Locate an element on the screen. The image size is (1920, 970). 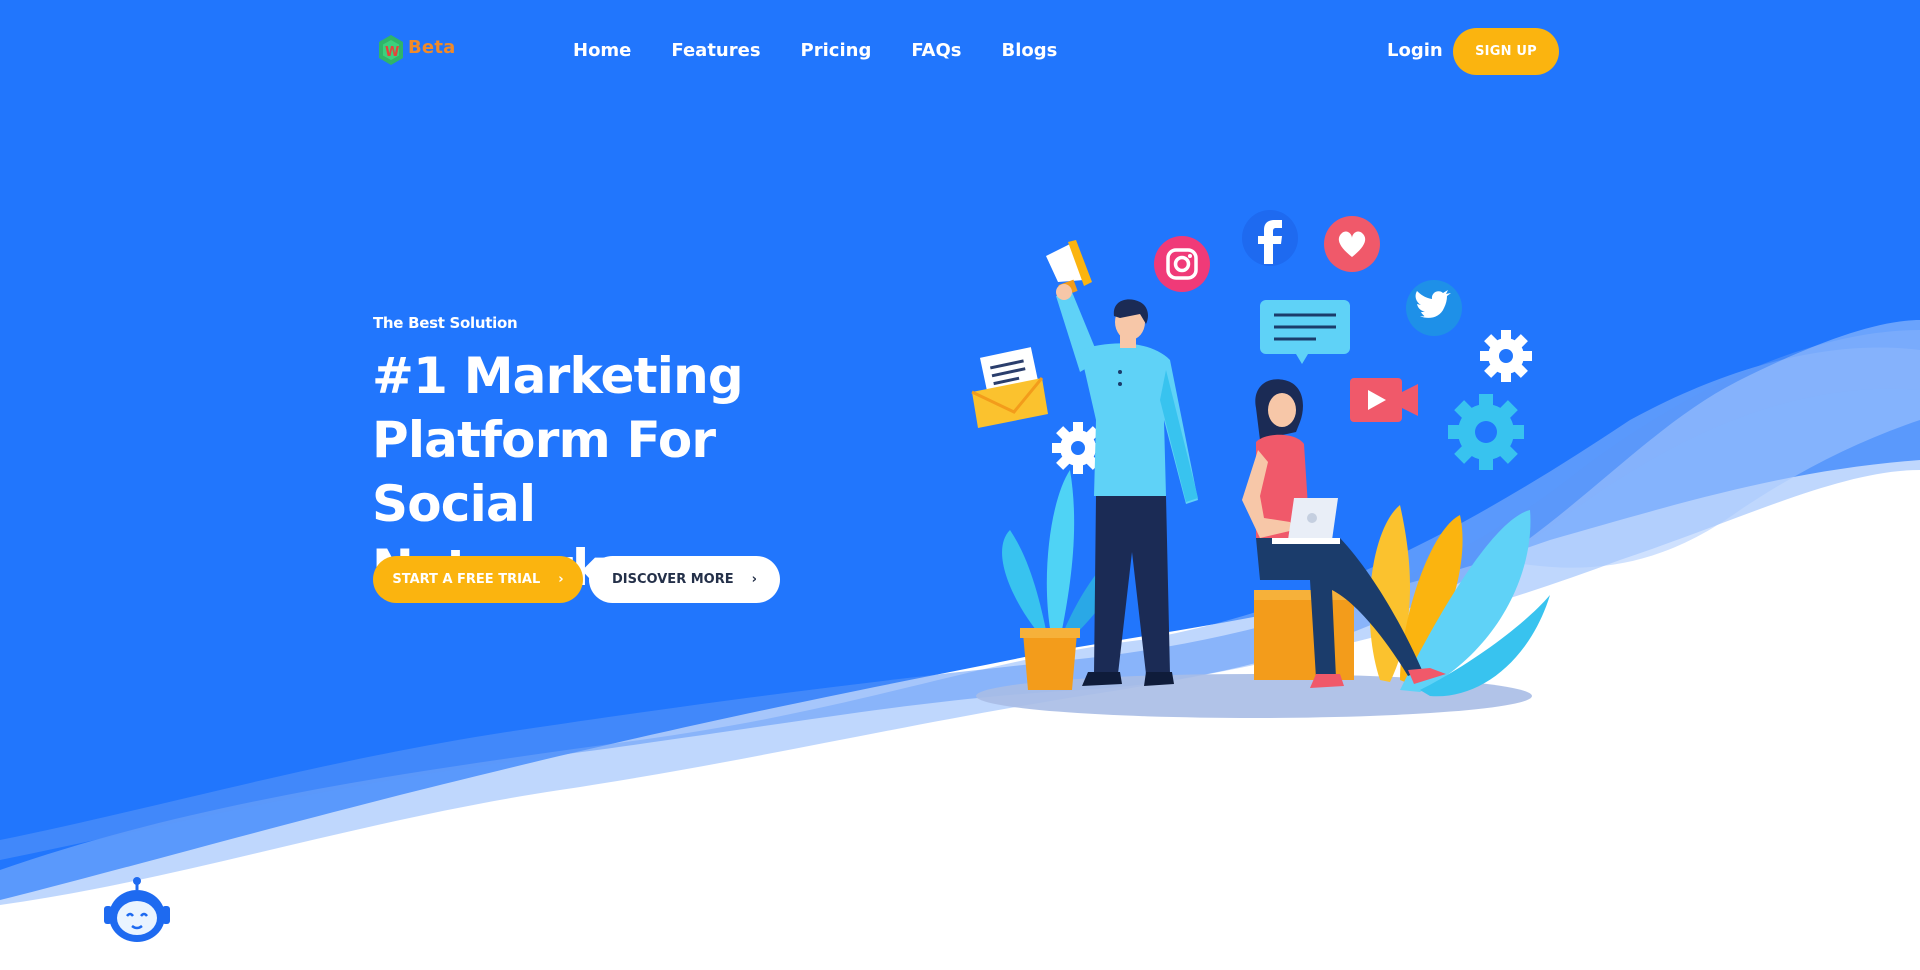
plant-right-icon is located at coordinates (1459, 601).